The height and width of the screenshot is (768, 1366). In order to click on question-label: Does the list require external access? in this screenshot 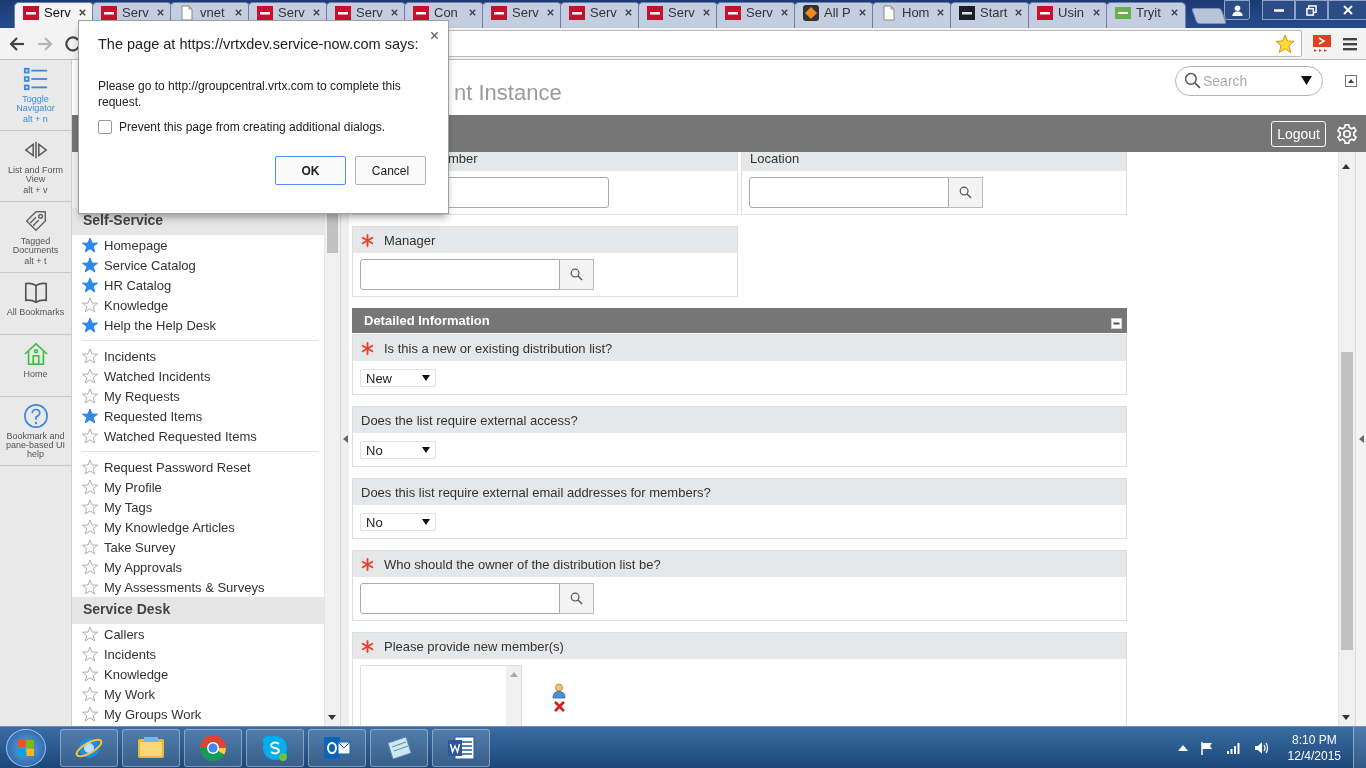, I will do `click(469, 420)`.